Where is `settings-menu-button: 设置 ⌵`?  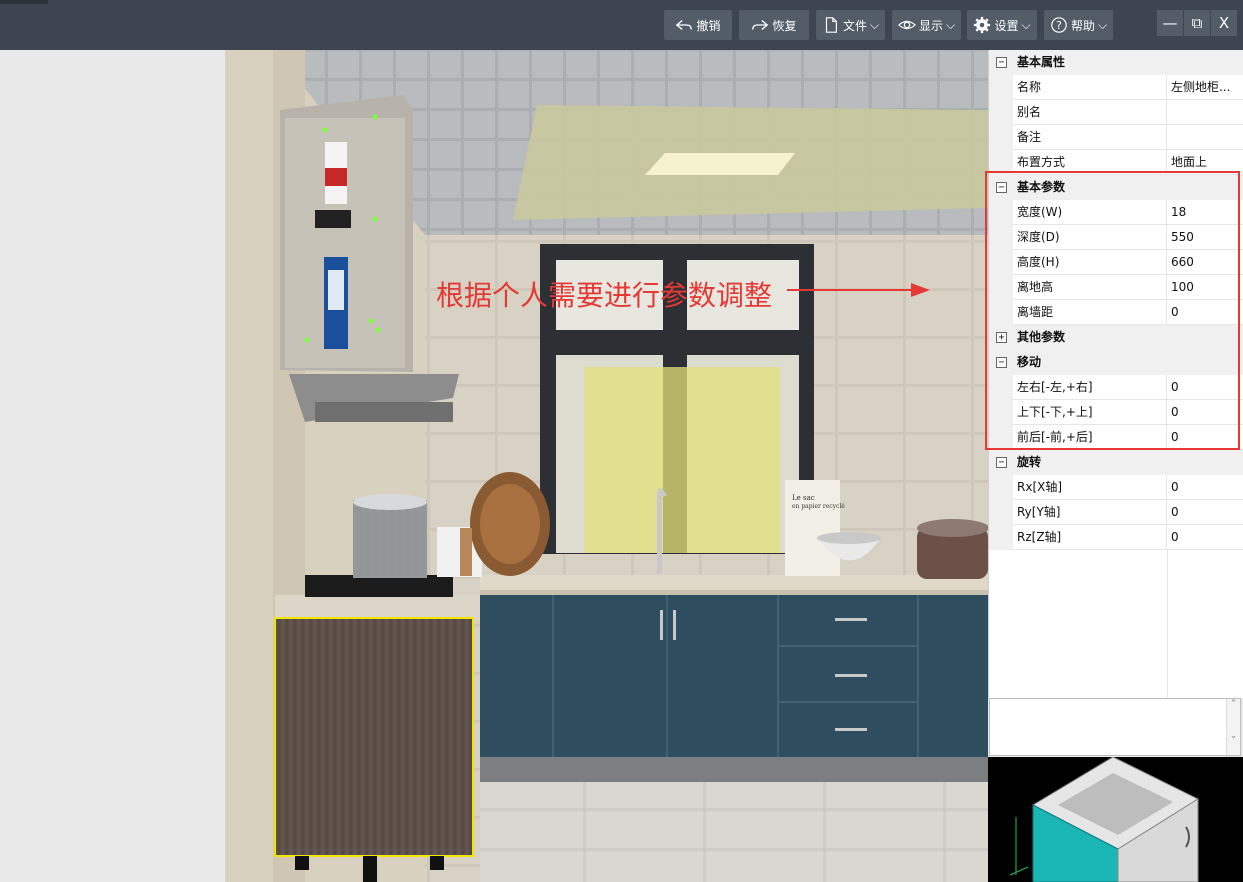 settings-menu-button: 设置 ⌵ is located at coordinates (1002, 25).